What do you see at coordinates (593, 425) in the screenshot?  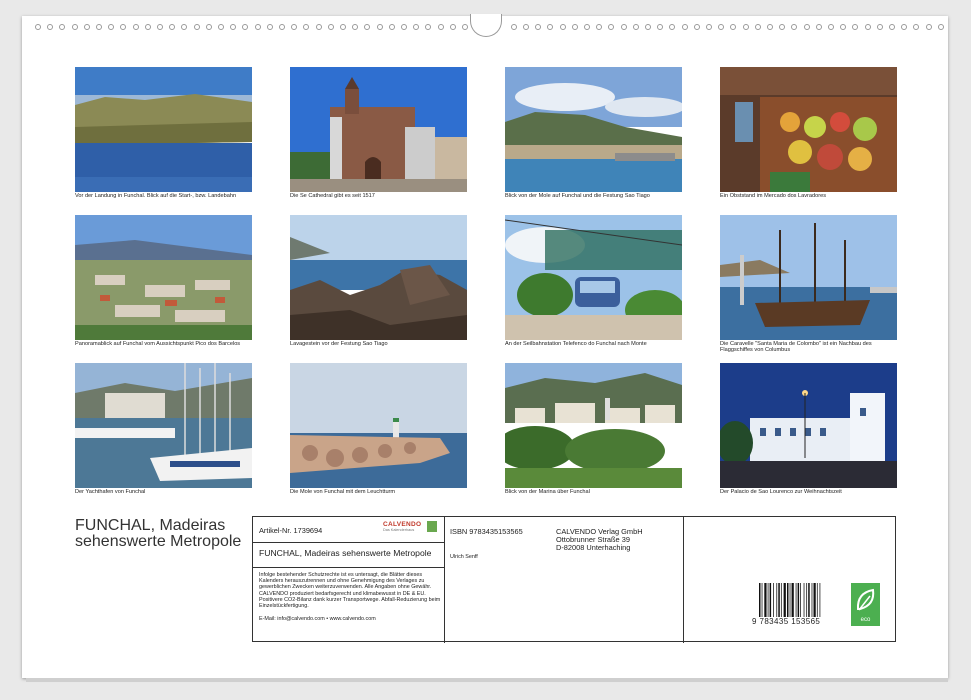 I see `photo-marina-funchal` at bounding box center [593, 425].